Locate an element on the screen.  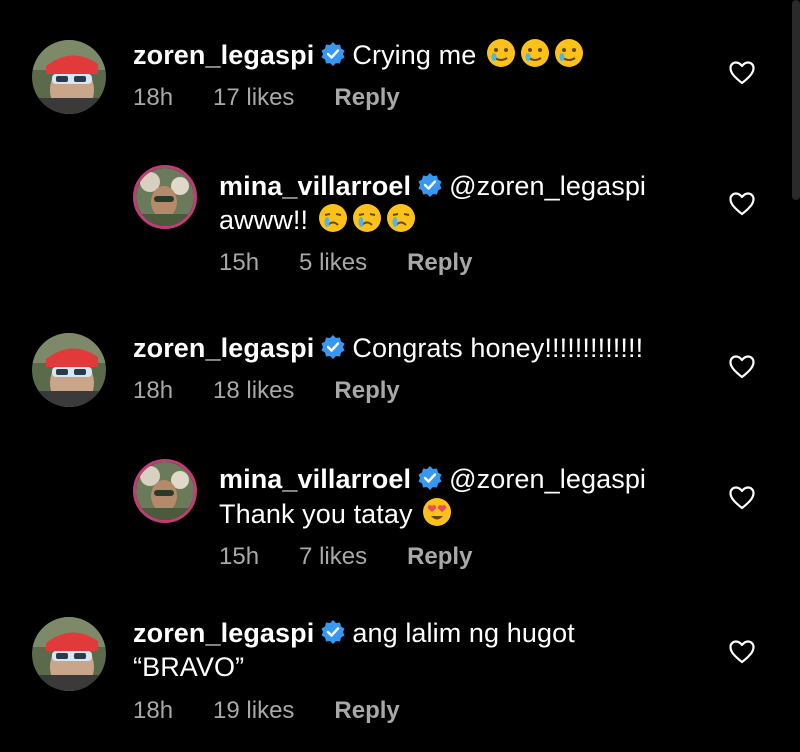
likes-count: 7 likes is located at coordinates (333, 557).